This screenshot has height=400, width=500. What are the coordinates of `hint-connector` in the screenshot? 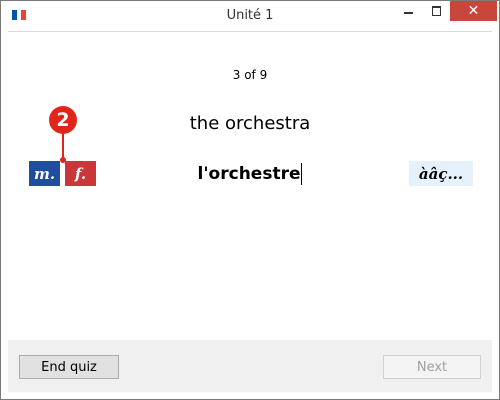 It's located at (63, 145).